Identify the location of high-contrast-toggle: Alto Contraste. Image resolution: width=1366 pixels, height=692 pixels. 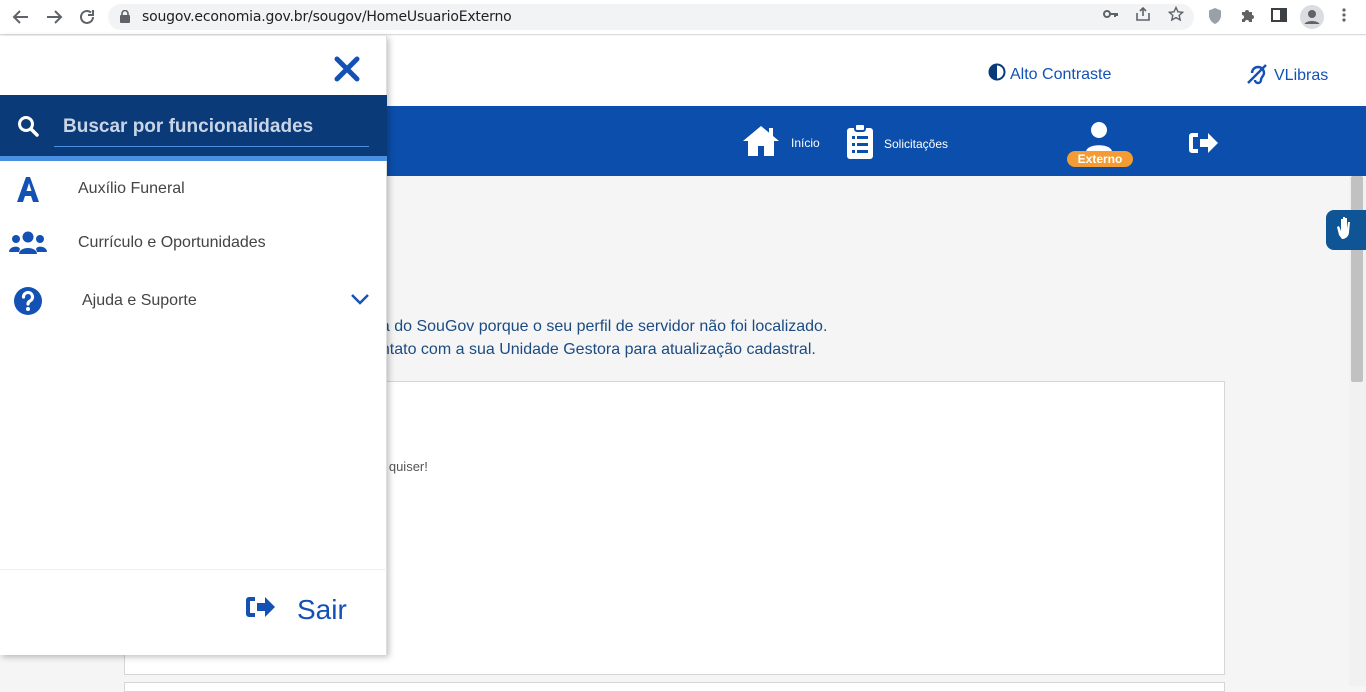
(1049, 74).